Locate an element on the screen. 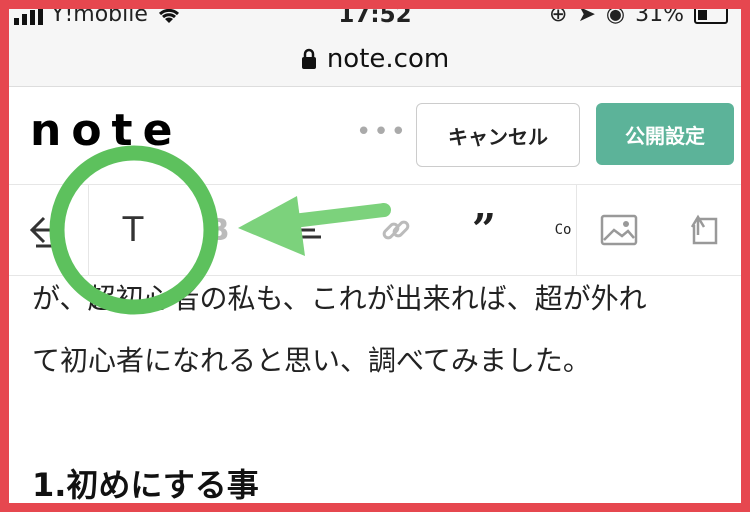 The height and width of the screenshot is (512, 750). highlight-circle is located at coordinates (134, 230).